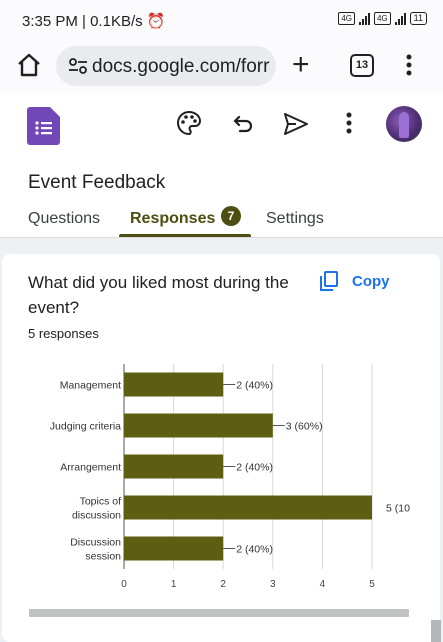 The height and width of the screenshot is (642, 443). I want to click on x-tick-label: 0, so click(124, 584).